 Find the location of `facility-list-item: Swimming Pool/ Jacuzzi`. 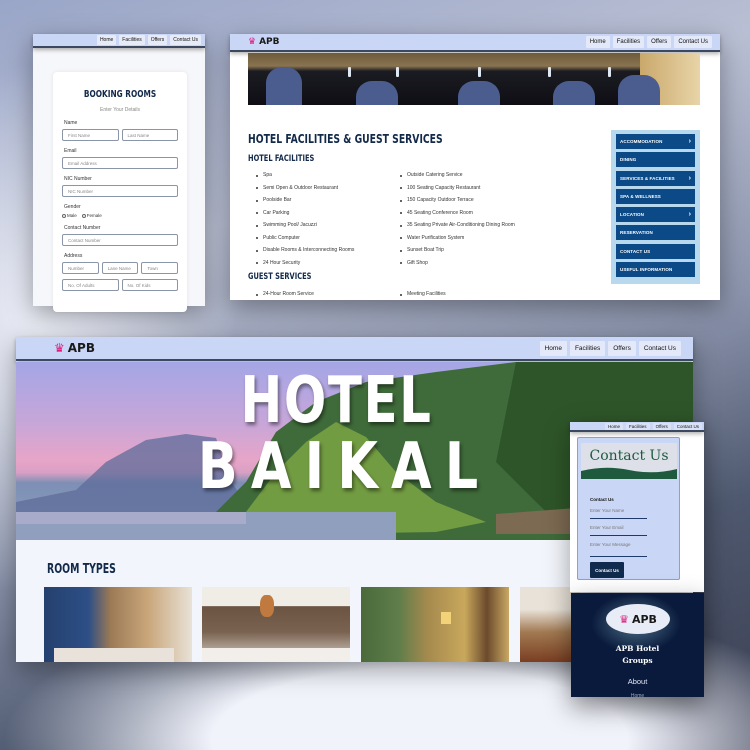

facility-list-item: Swimming Pool/ Jacuzzi is located at coordinates (305, 225).